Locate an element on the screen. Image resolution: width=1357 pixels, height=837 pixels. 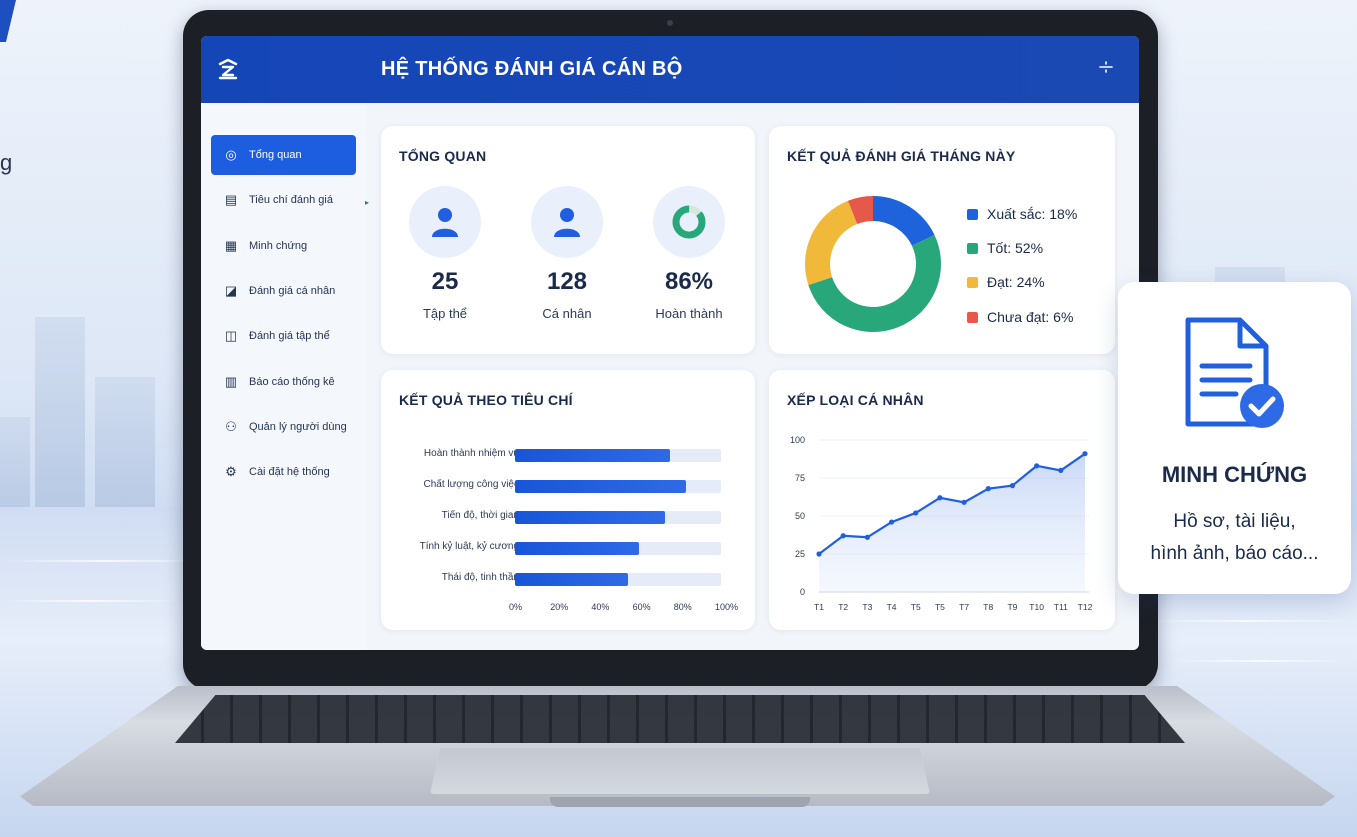
sidebar-item-label: Tiêu chí đánh giá is located at coordinates (291, 200).